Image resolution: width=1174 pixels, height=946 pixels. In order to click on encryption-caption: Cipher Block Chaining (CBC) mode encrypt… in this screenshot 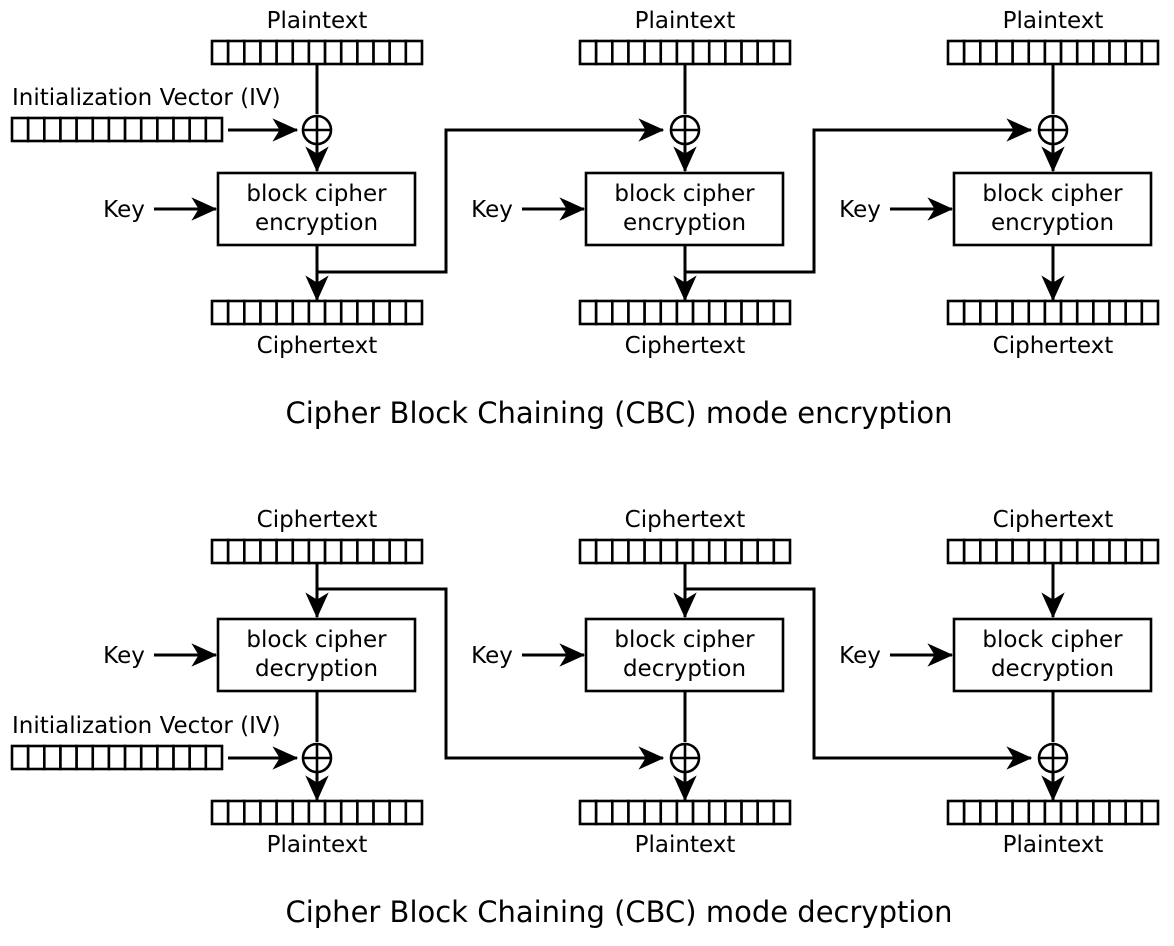, I will do `click(618, 413)`.